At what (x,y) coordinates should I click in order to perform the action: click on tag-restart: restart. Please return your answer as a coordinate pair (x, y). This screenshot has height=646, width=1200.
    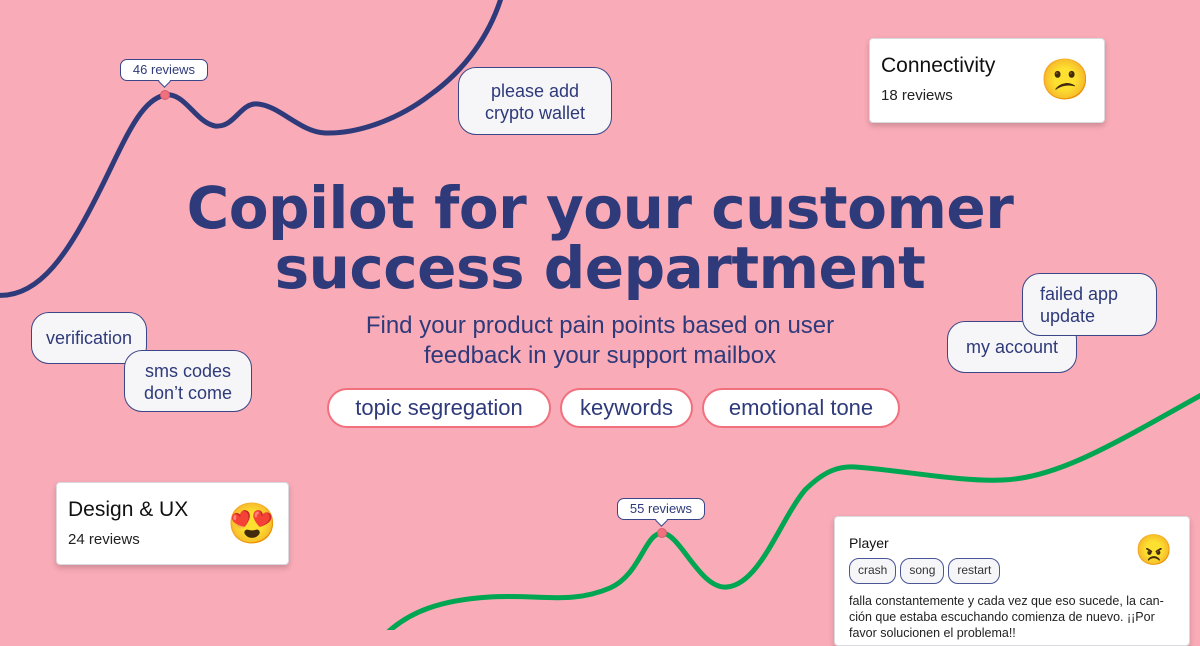
    Looking at the image, I should click on (974, 571).